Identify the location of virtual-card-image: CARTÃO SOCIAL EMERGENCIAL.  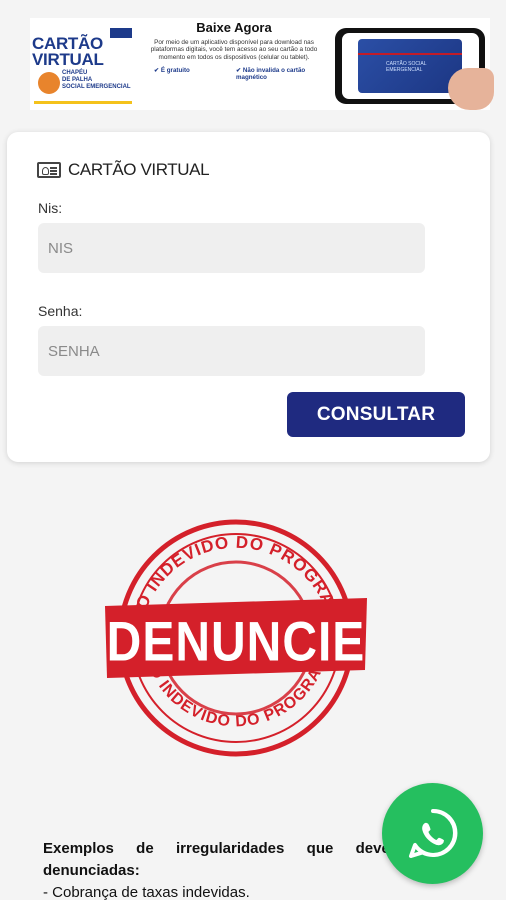
(410, 66).